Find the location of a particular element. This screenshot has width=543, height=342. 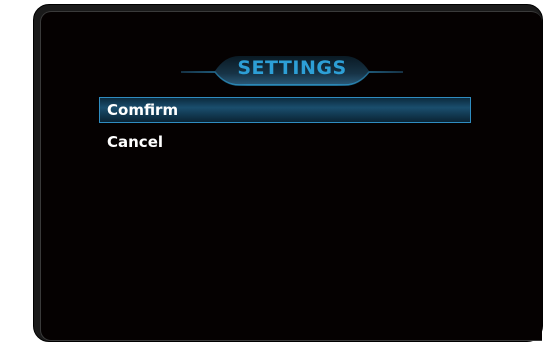

menu-item-confirm: Comfirm is located at coordinates (285, 110).